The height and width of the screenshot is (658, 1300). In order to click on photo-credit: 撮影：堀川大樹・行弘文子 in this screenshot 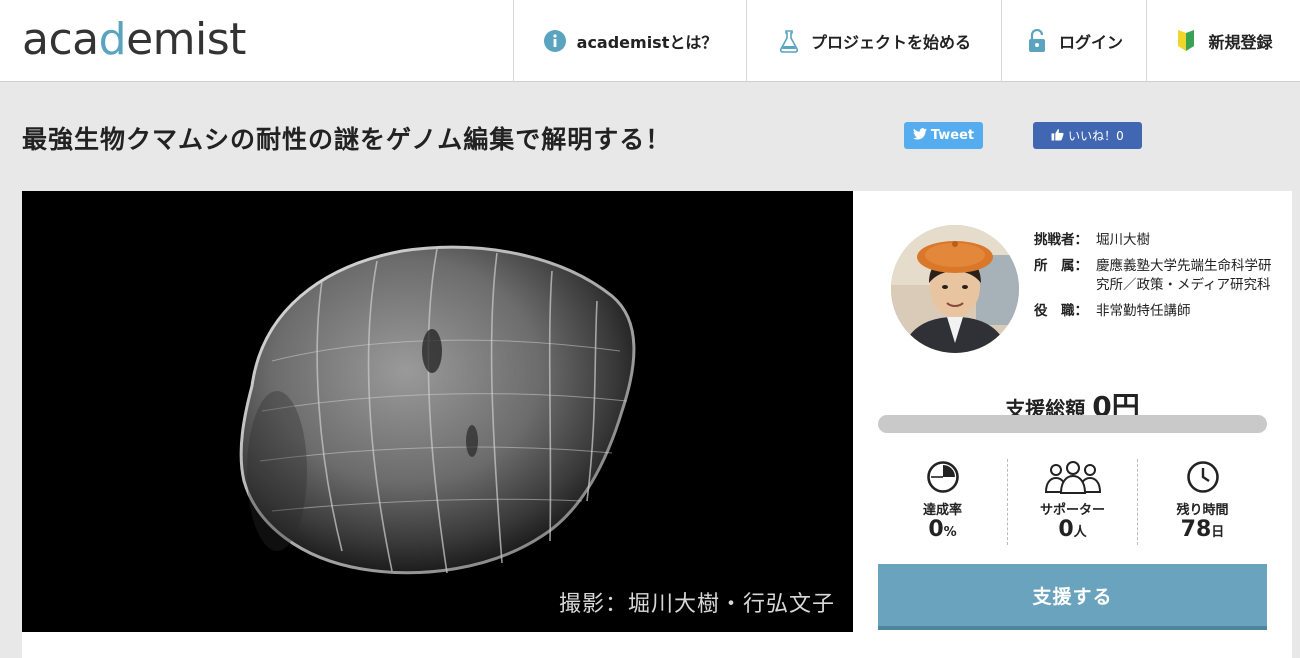, I will do `click(696, 604)`.